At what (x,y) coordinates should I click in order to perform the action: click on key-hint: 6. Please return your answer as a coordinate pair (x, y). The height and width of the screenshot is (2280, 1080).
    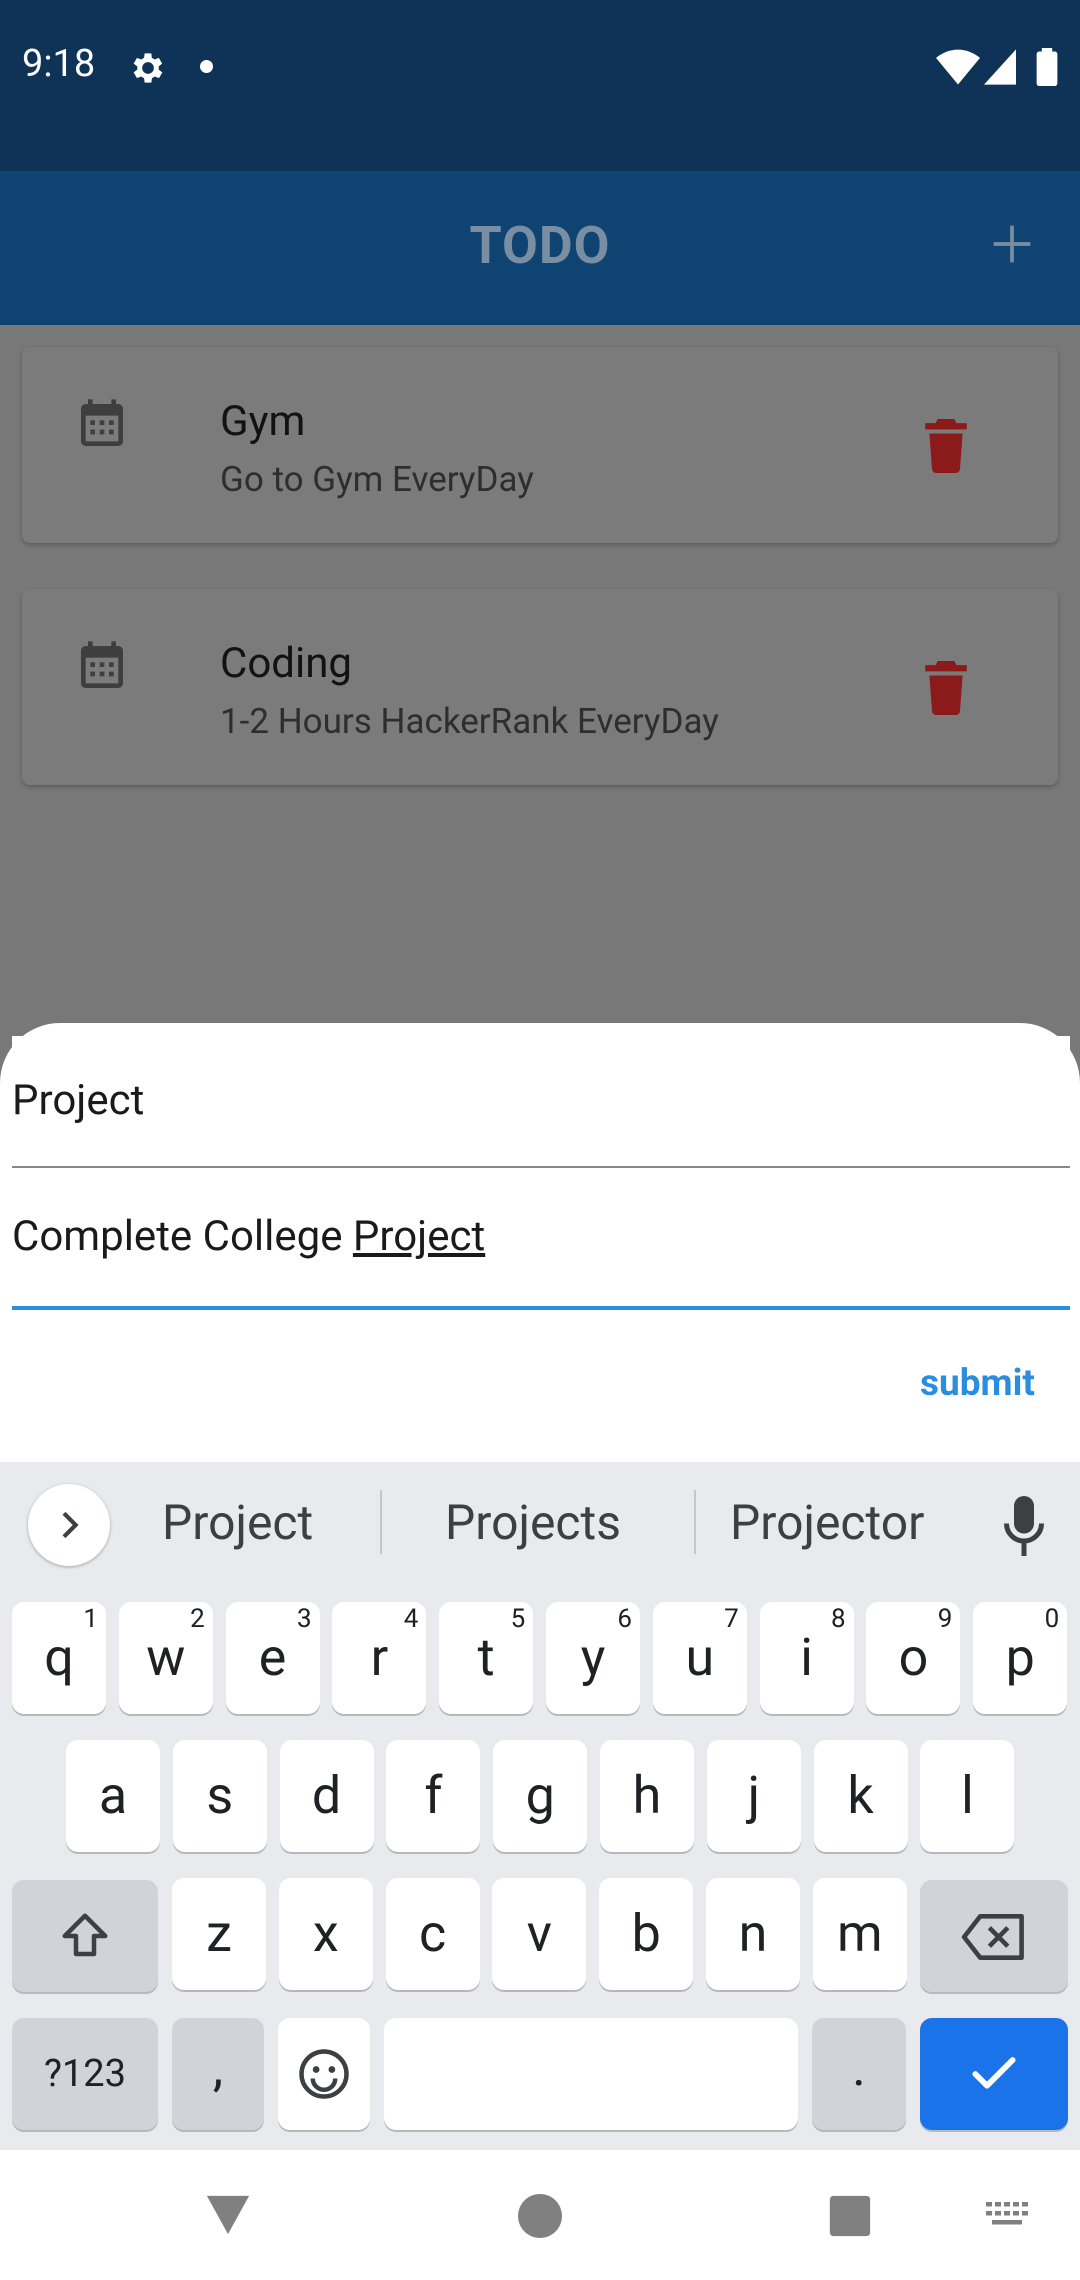
    Looking at the image, I should click on (624, 1619).